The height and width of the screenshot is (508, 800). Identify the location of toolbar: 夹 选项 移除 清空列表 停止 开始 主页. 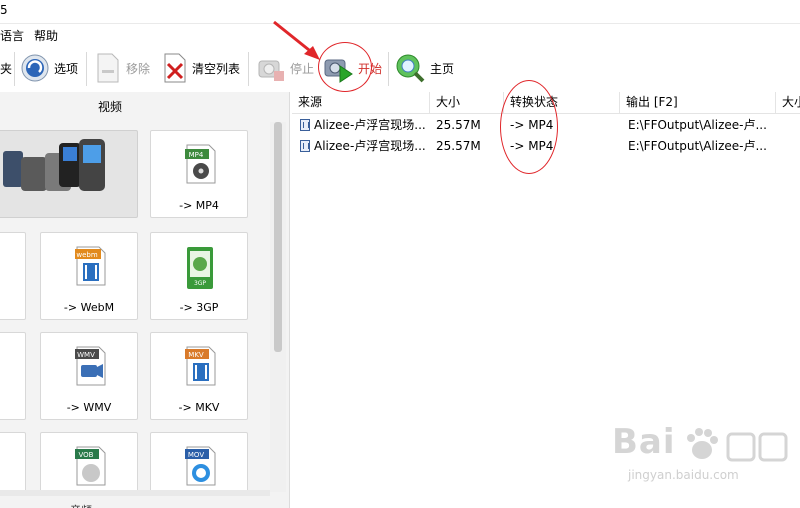
(400, 69).